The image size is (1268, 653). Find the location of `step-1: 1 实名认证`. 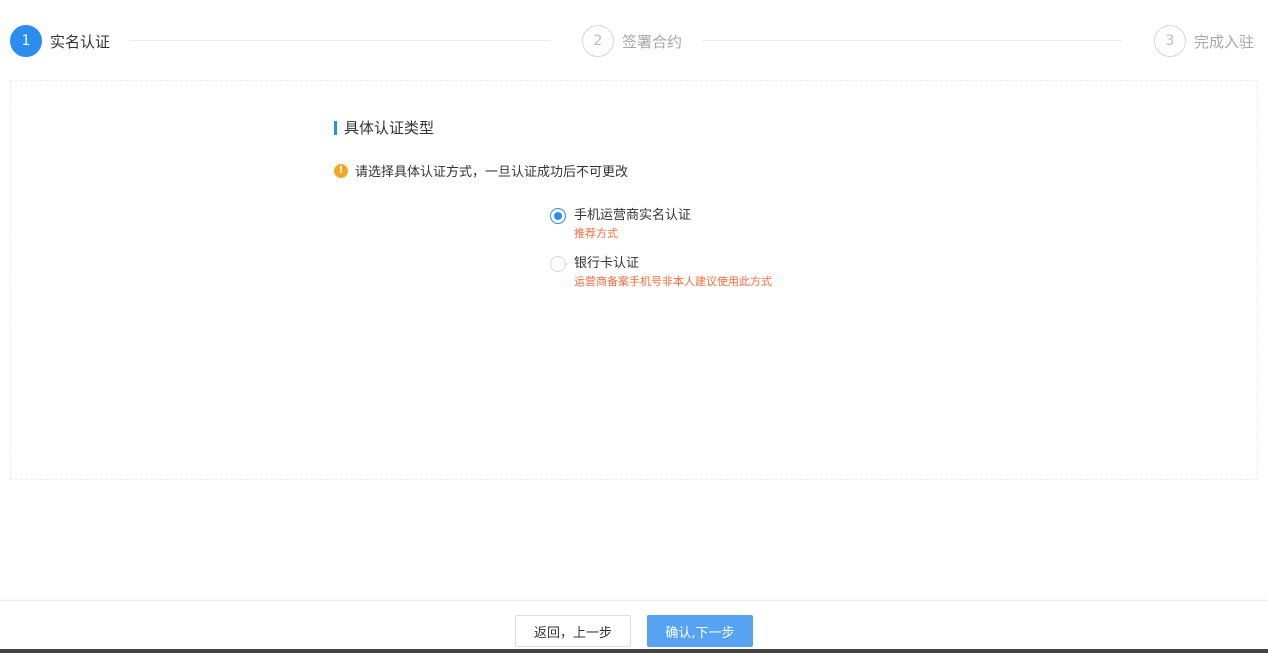

step-1: 1 实名认证 is located at coordinates (60, 41).